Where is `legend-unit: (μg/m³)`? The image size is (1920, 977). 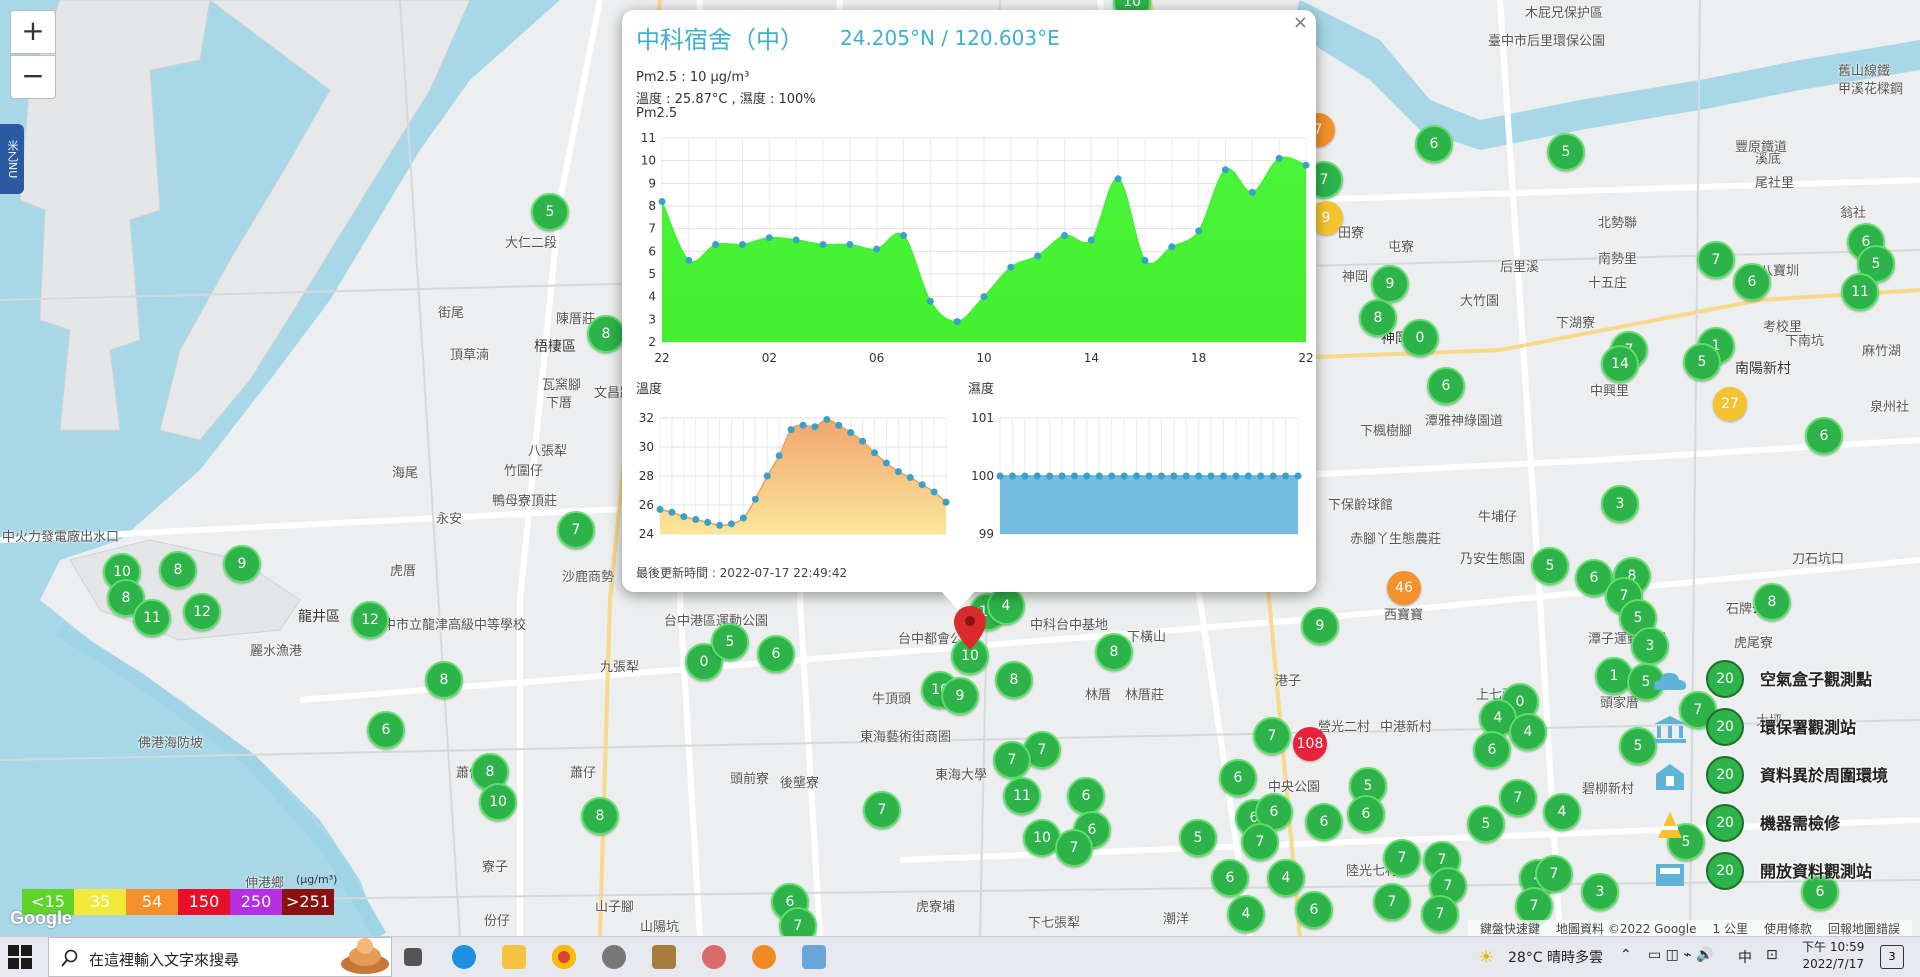 legend-unit: (μg/m³) is located at coordinates (317, 879).